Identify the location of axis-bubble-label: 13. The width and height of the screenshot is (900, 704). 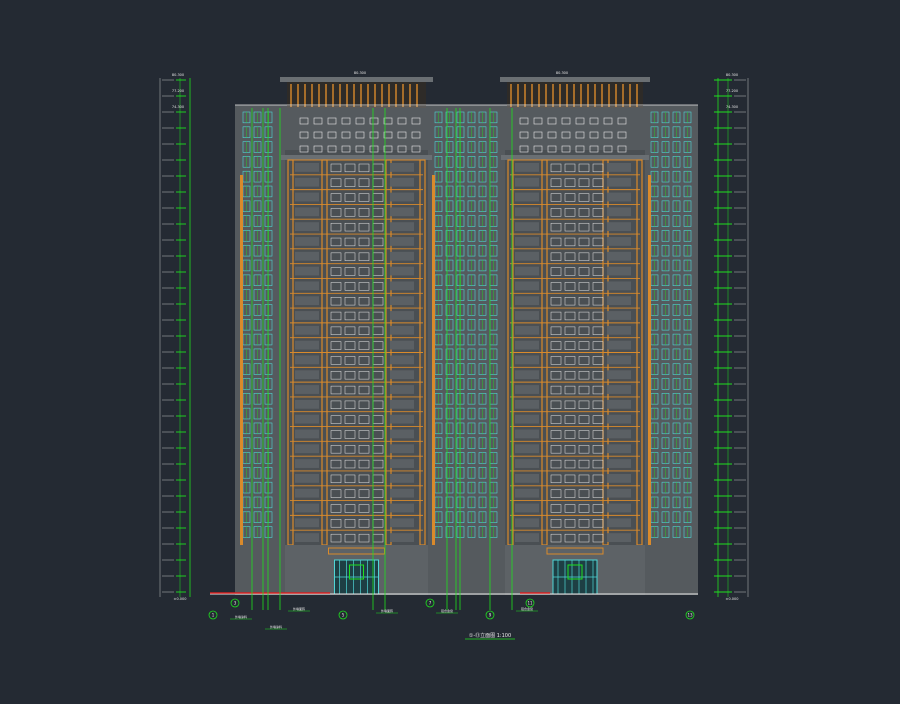
(690, 615).